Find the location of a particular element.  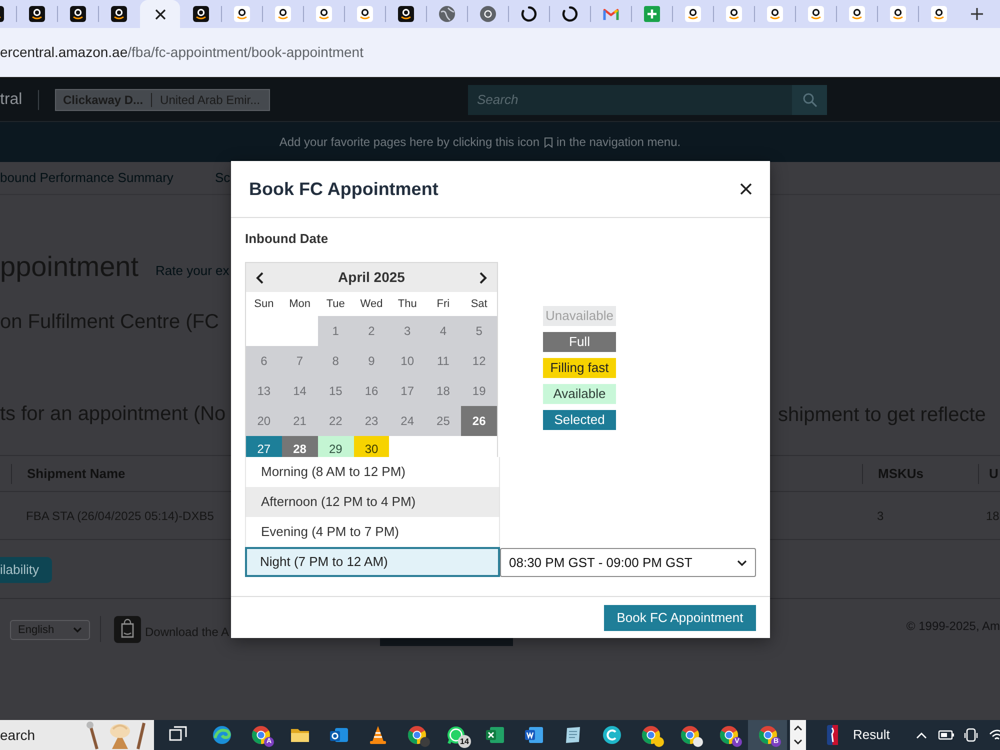

calendar-day: 14 is located at coordinates (300, 391).